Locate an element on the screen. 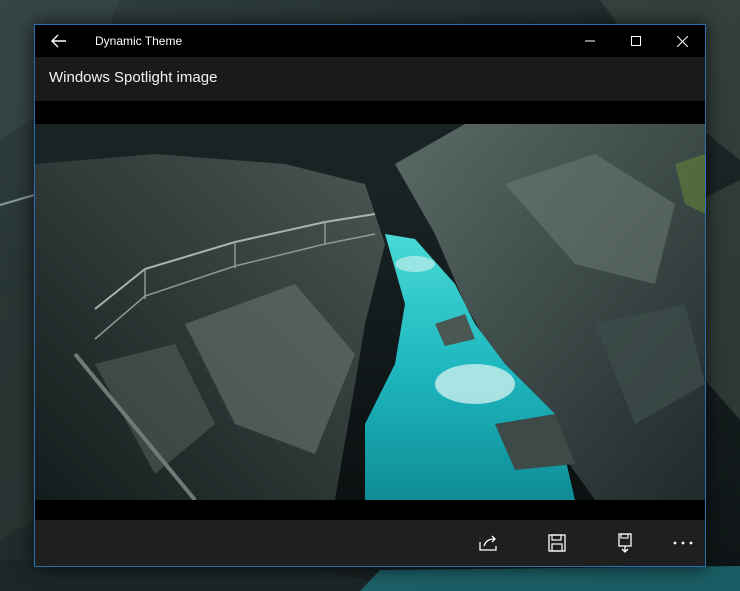 This screenshot has width=740, height=591. save-button is located at coordinates (557, 543).